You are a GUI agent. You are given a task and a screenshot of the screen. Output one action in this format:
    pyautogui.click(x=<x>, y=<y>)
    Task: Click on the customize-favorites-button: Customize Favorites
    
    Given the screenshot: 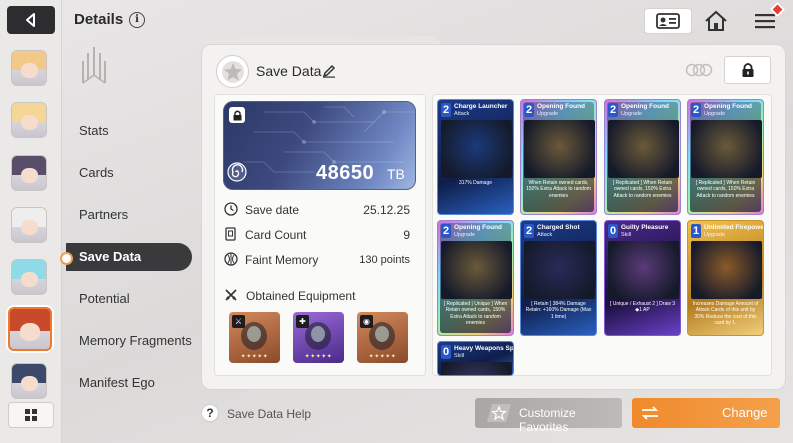 What is the action you would take?
    pyautogui.click(x=548, y=416)
    